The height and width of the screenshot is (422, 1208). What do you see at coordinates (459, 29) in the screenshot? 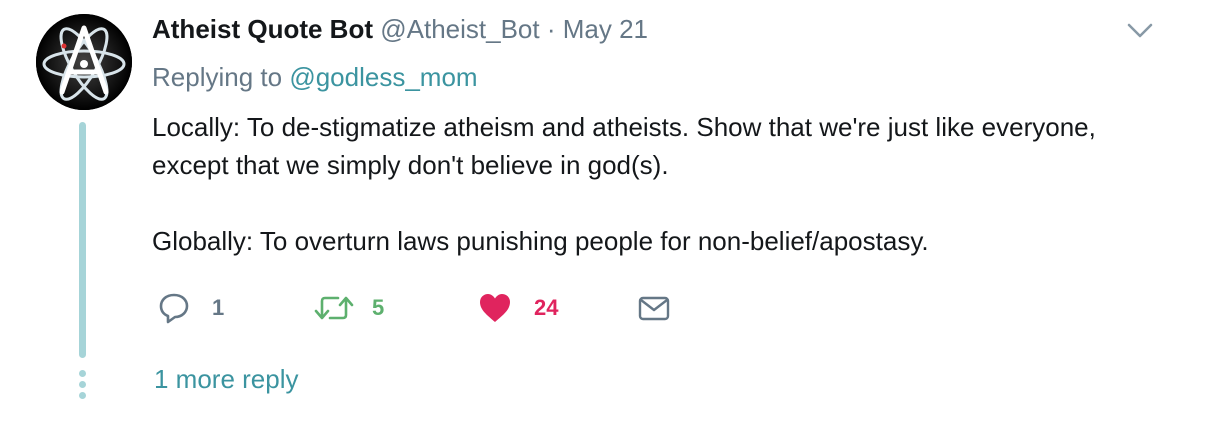
I see `author-handle: @Atheist_Bot` at bounding box center [459, 29].